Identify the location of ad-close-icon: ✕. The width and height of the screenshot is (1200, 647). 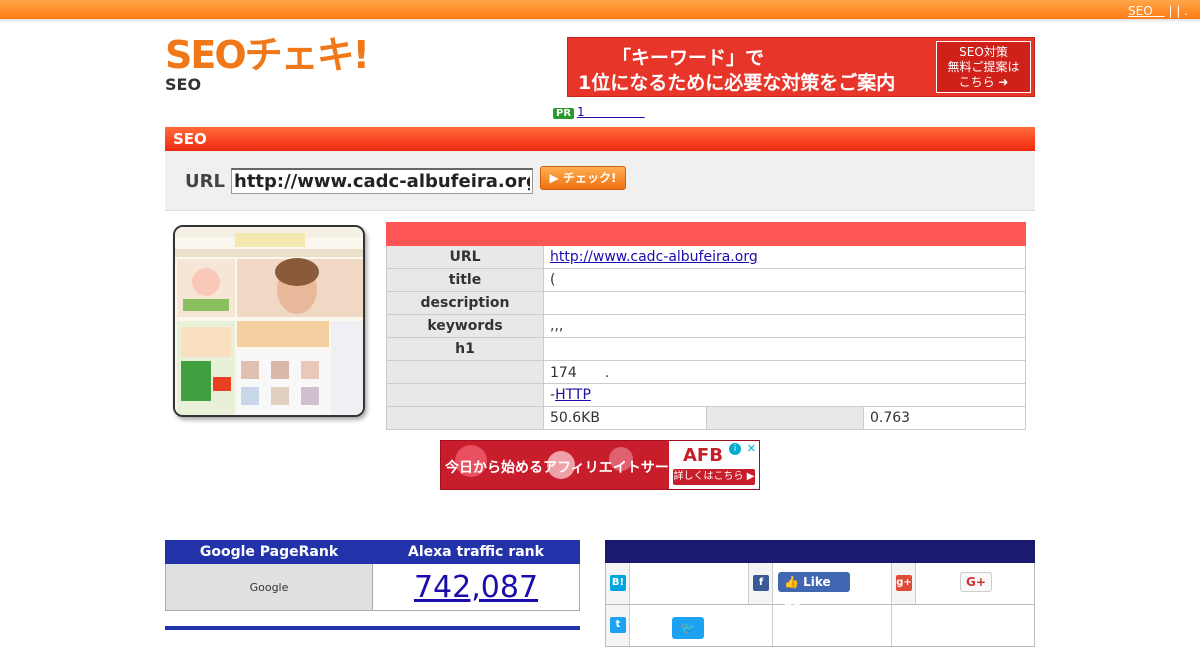
(751, 448).